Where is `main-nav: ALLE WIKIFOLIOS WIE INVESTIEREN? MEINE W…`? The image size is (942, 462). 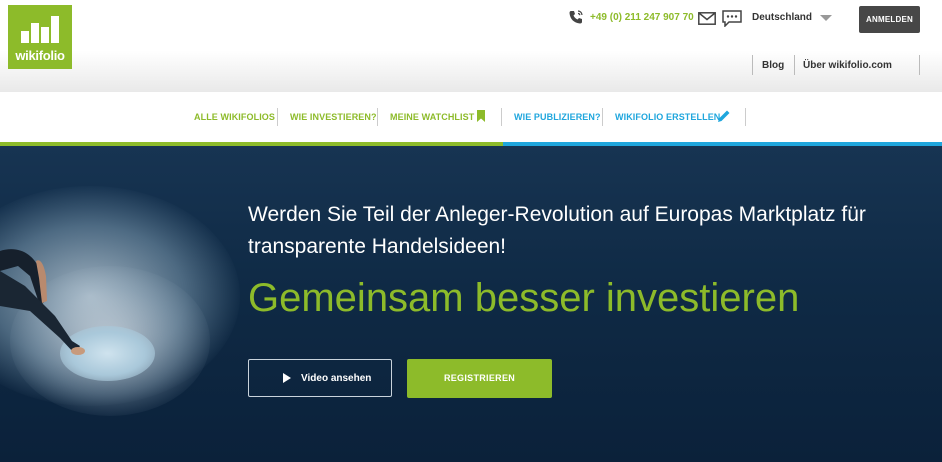
main-nav: ALLE WIKIFOLIOS WIE INVESTIEREN? MEINE W… is located at coordinates (471, 117).